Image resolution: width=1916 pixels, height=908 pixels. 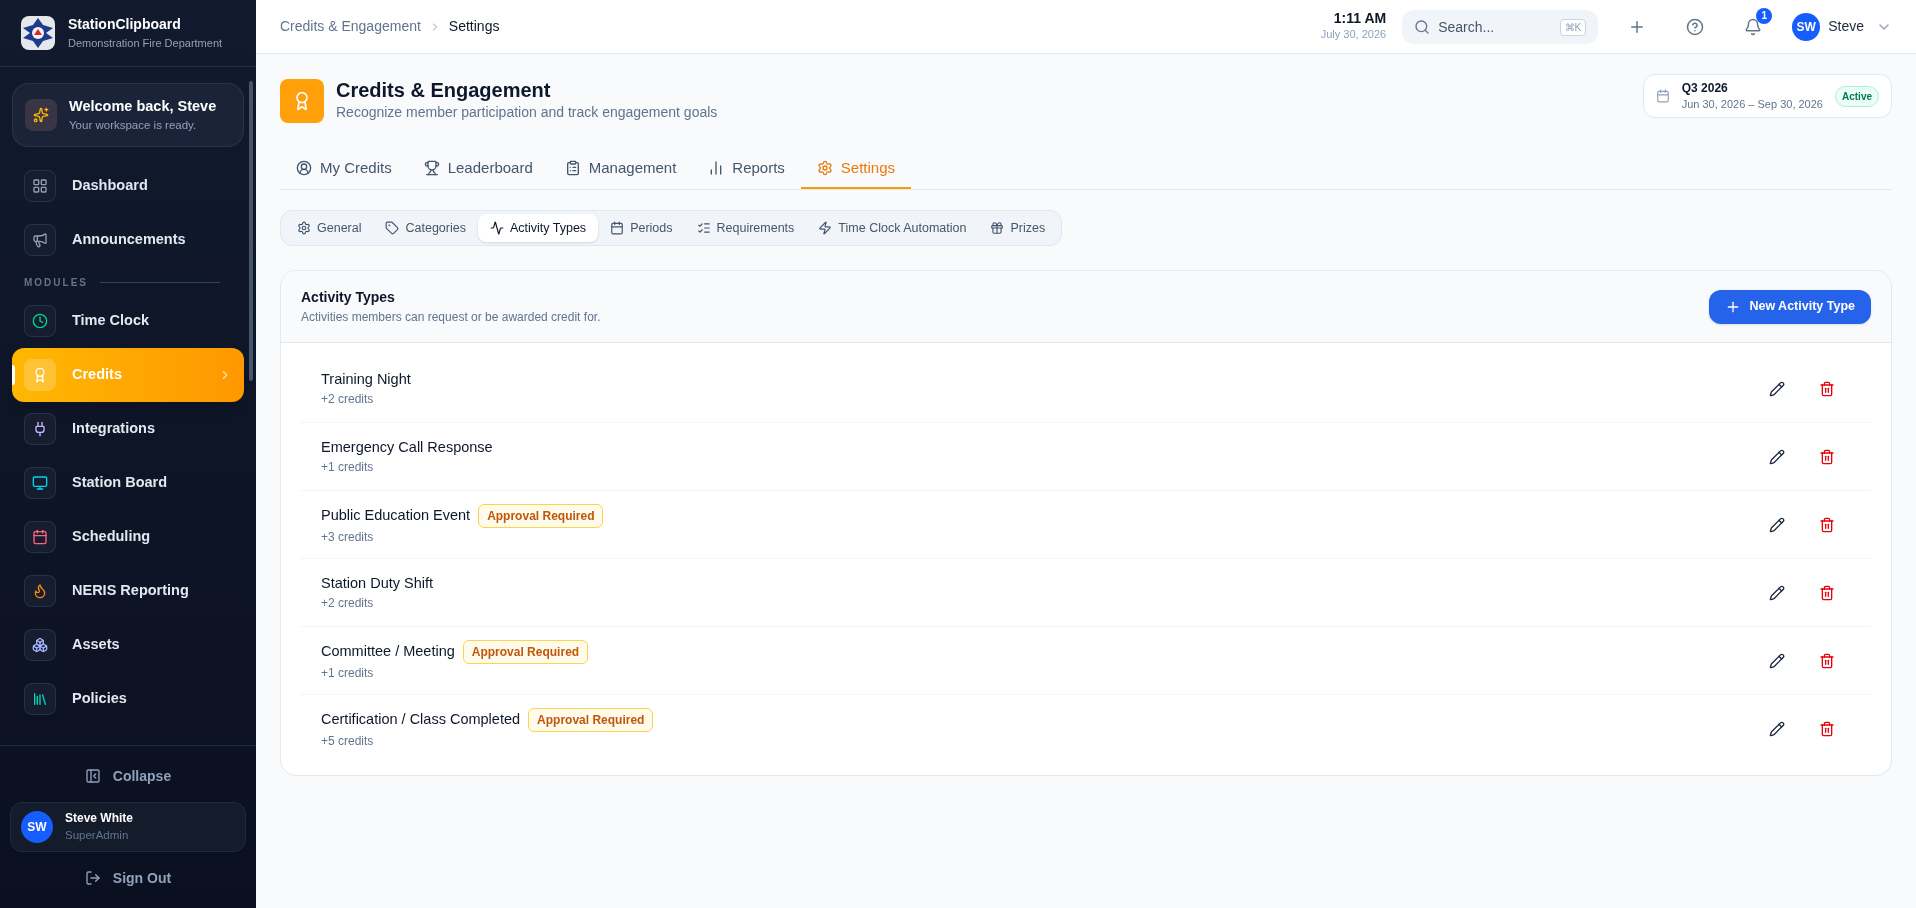 I want to click on monitor-icon, so click(x=40, y=483).